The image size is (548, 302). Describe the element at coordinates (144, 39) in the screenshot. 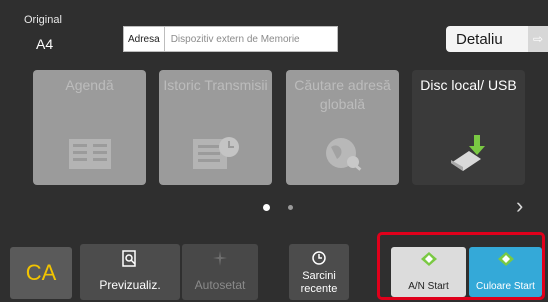

I see `address-label: Adresa` at that location.